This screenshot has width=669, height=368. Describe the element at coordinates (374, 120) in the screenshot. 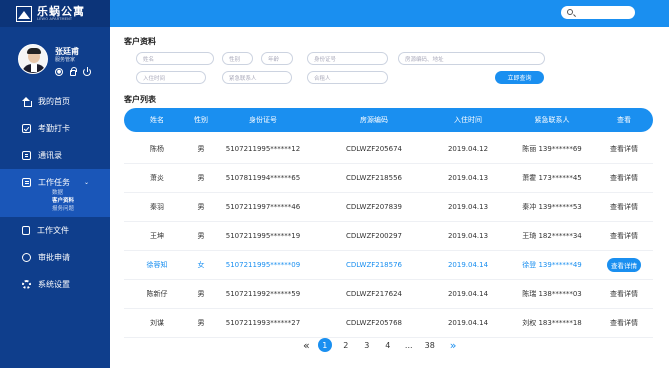

I see `column-header: 房源编码` at that location.